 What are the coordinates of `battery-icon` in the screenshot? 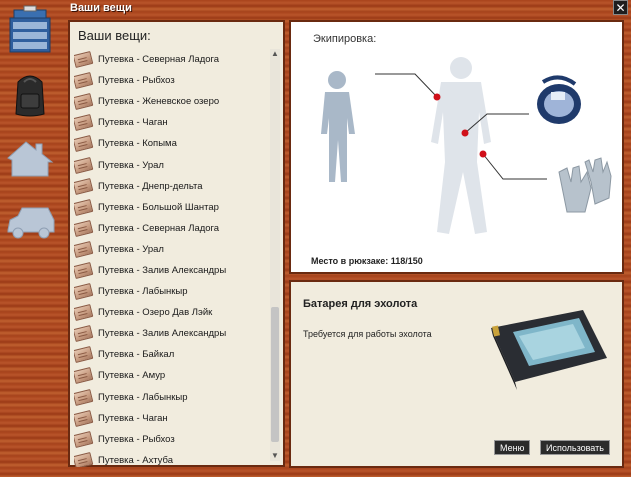 It's located at (549, 350).